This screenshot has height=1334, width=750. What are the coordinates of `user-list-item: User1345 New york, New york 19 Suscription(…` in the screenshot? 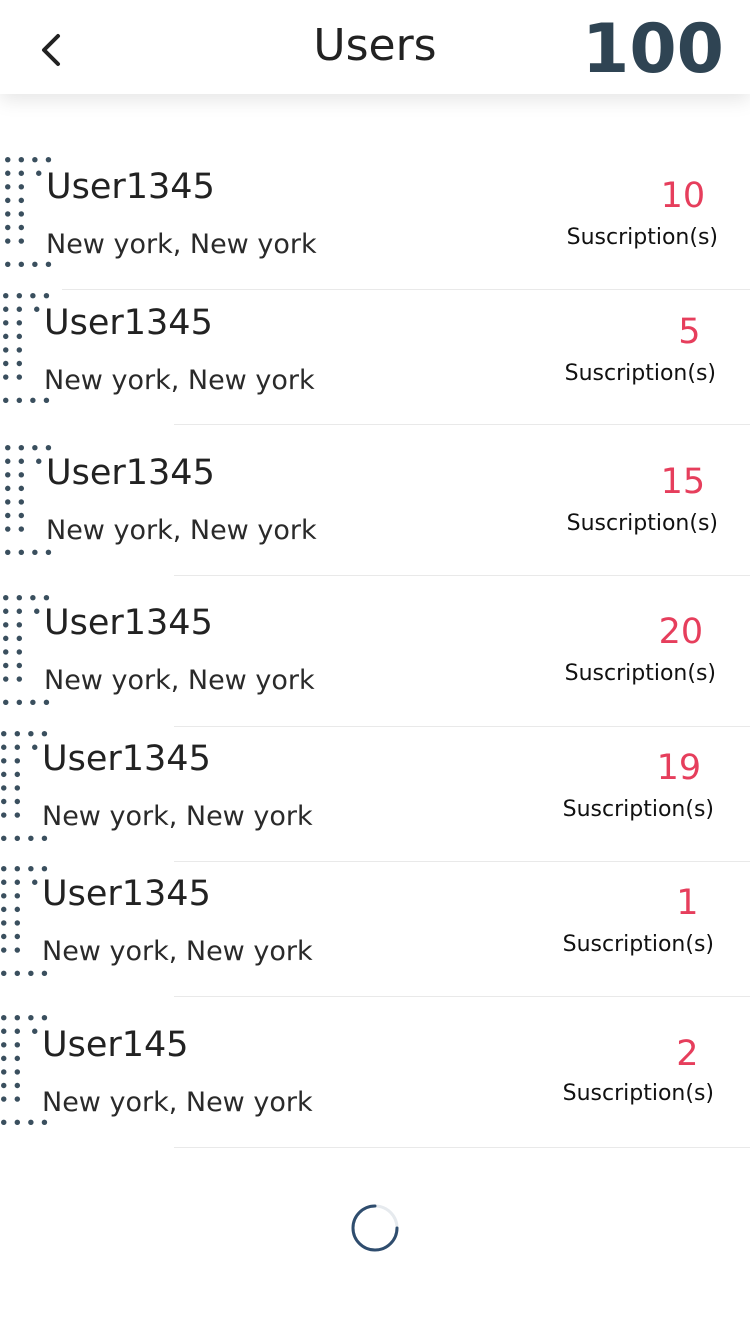 It's located at (375, 794).